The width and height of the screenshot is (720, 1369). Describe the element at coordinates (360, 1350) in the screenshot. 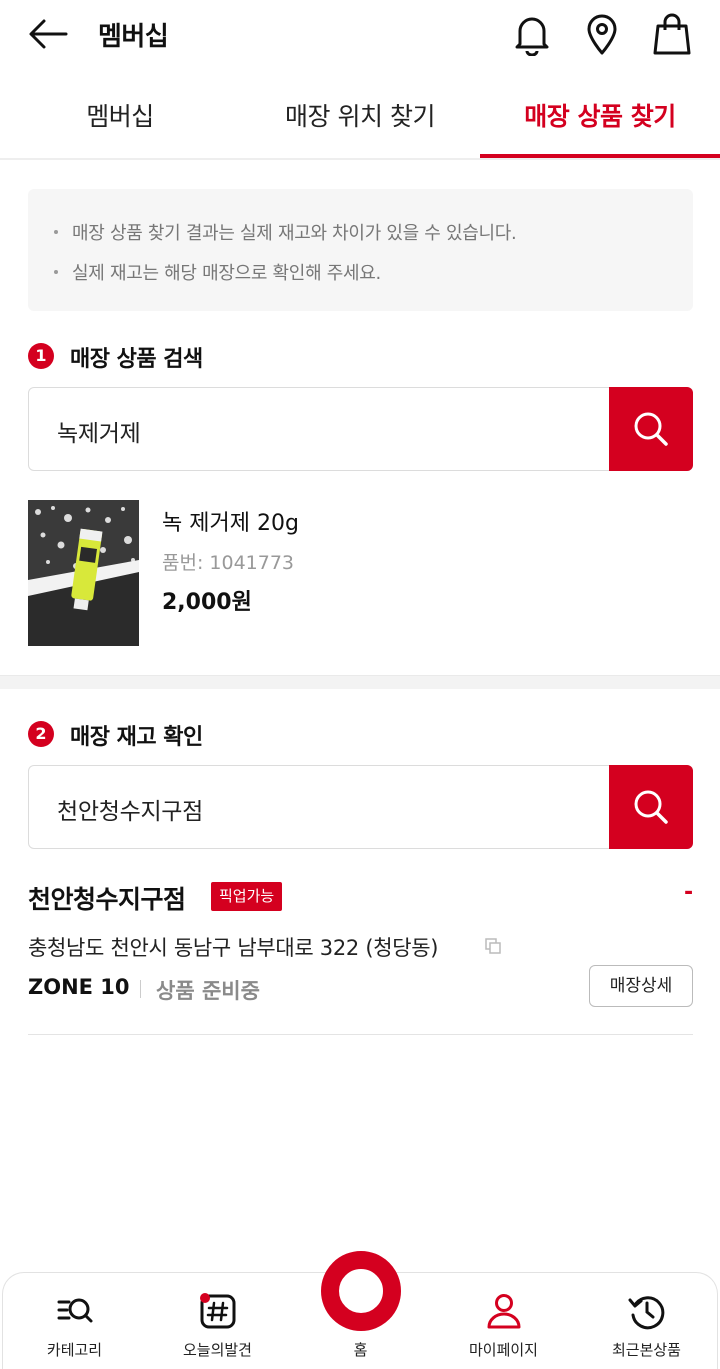

I see `nav-label: 홈` at that location.